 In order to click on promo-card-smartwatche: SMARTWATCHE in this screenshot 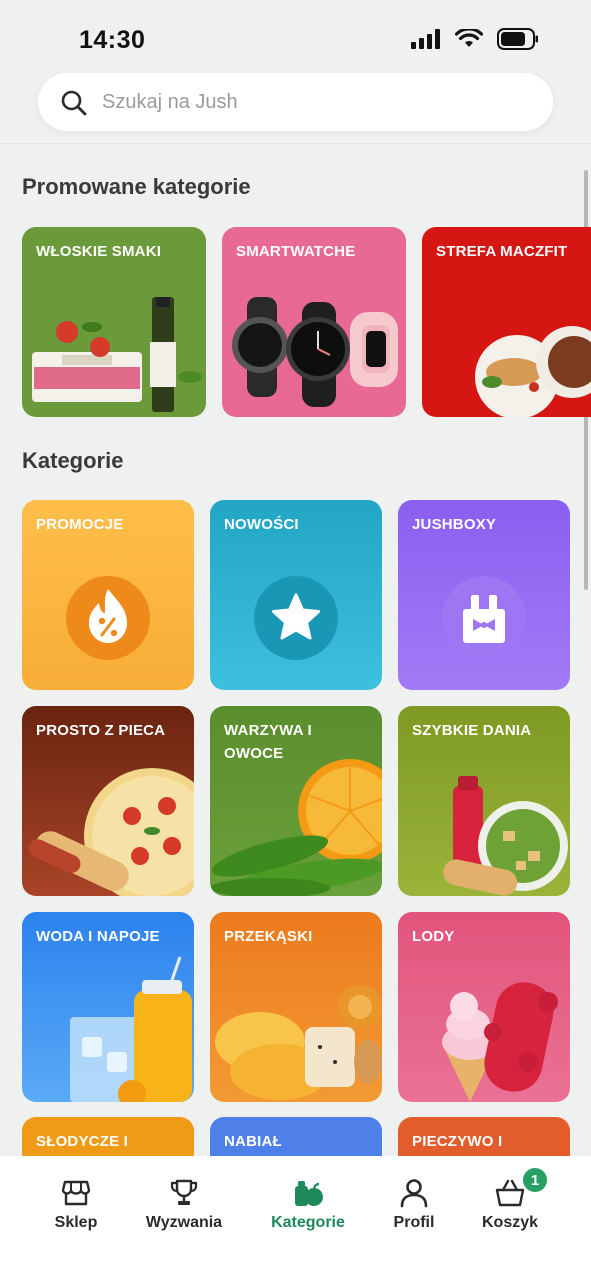, I will do `click(314, 322)`.